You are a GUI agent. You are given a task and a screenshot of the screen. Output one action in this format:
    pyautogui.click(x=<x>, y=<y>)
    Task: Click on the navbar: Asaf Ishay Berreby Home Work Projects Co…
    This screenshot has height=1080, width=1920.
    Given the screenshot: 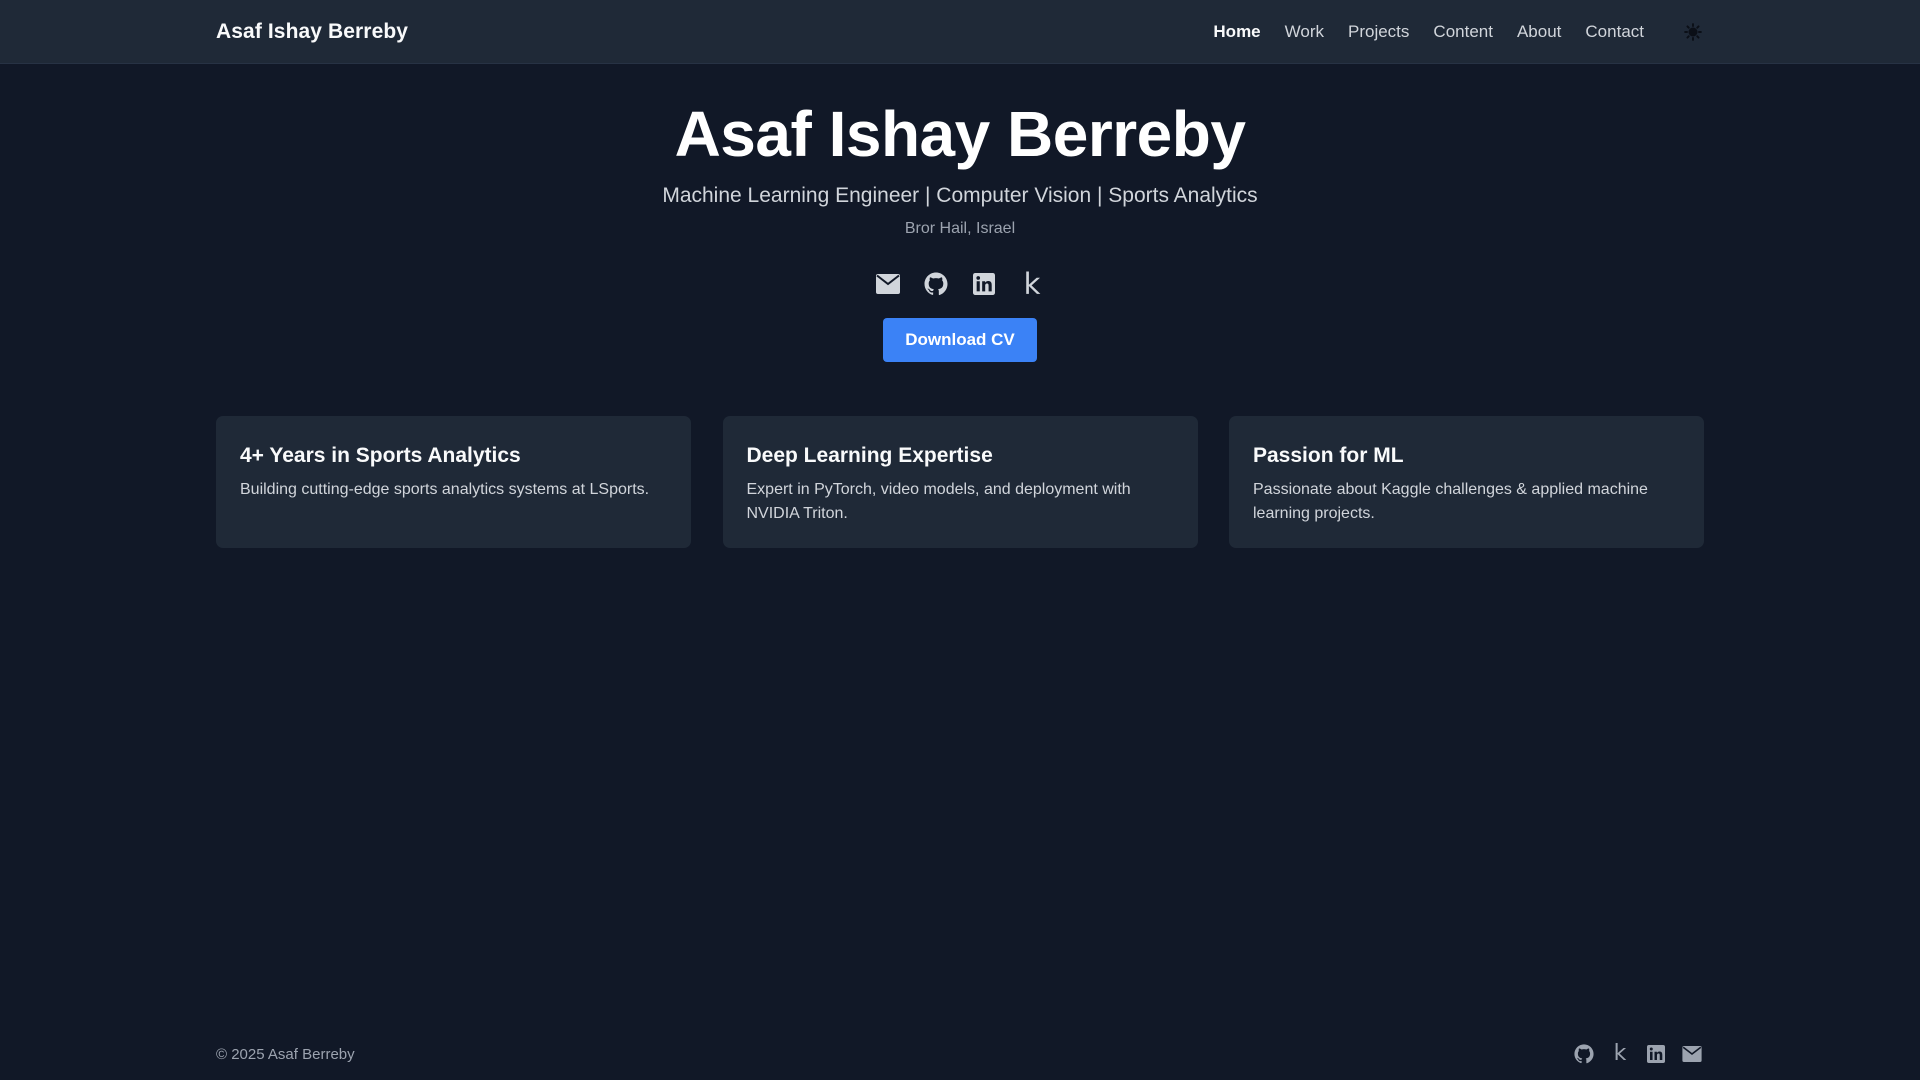 What is the action you would take?
    pyautogui.click(x=960, y=32)
    